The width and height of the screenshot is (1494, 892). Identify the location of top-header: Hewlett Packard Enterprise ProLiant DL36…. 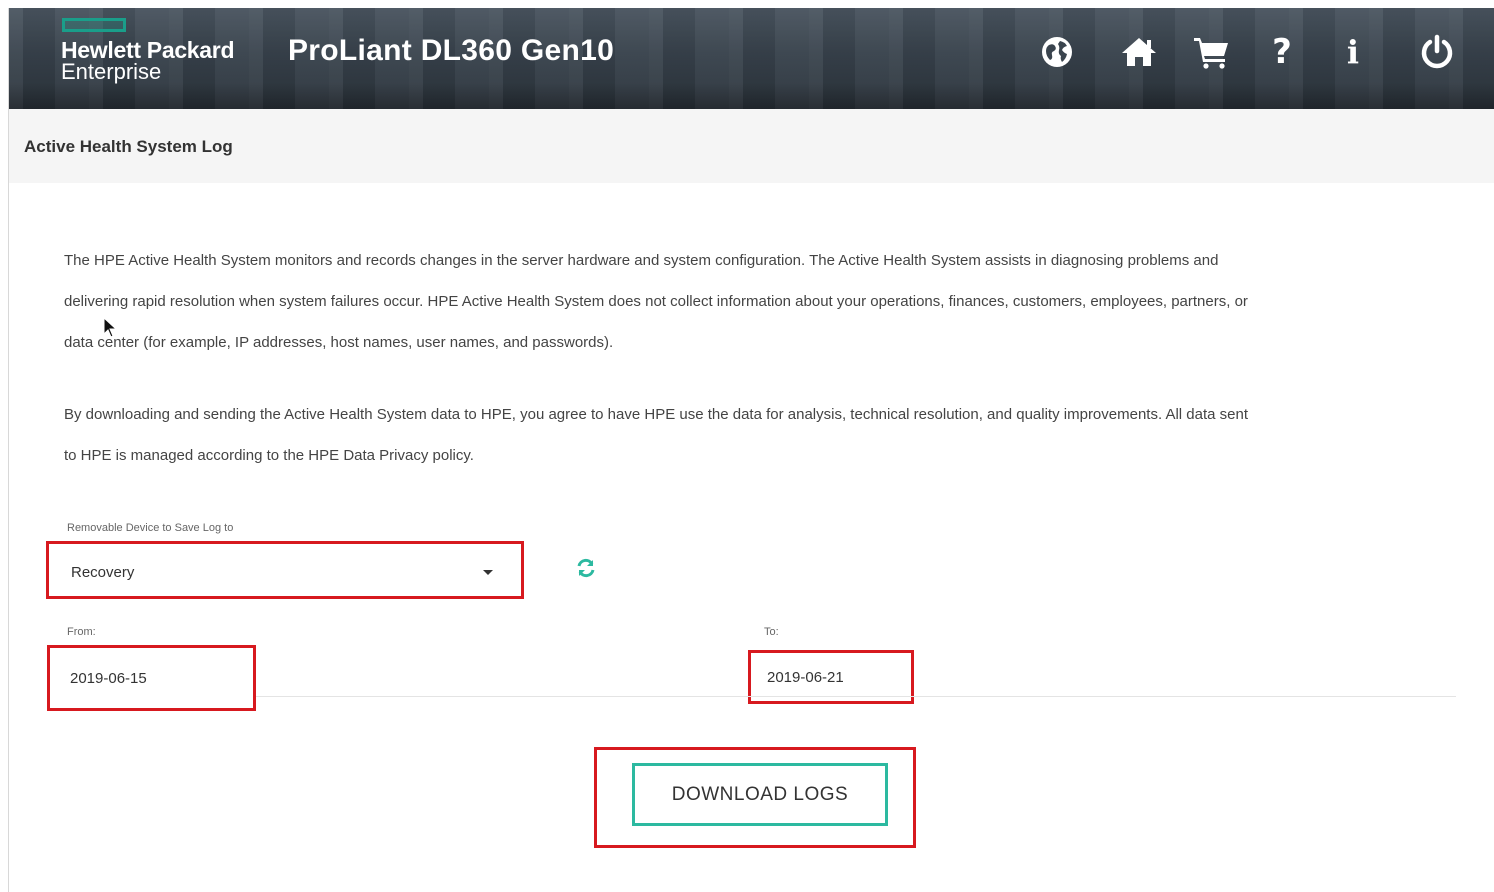
(751, 58).